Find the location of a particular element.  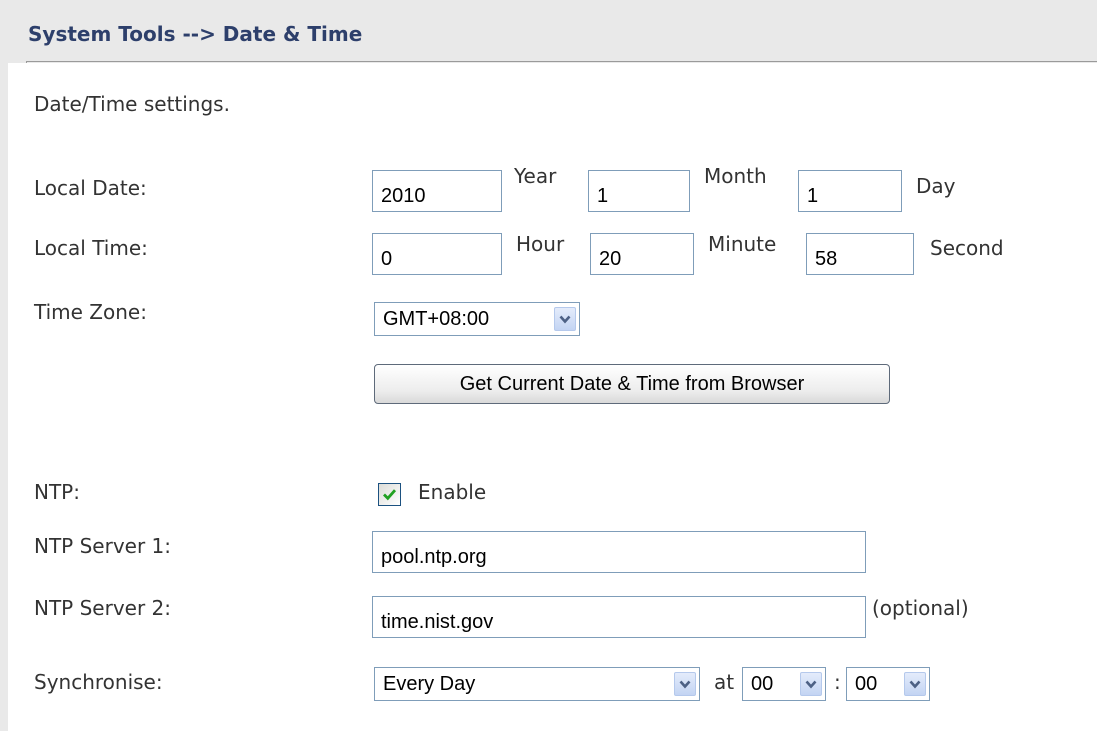

ntp-server-2-input: time.nist.gov is located at coordinates (619, 617).